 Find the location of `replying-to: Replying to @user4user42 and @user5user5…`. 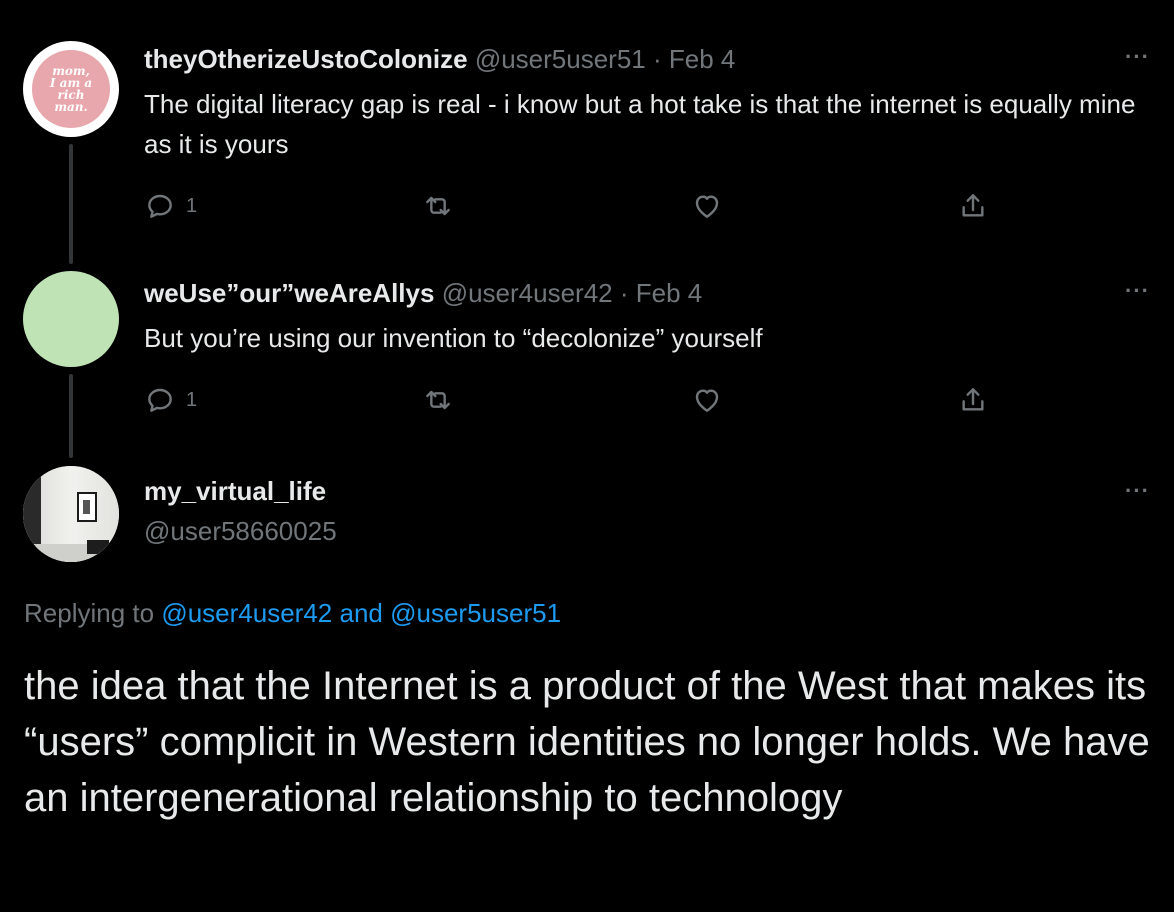

replying-to: Replying to @user4user42 and @user5user5… is located at coordinates (292, 613).